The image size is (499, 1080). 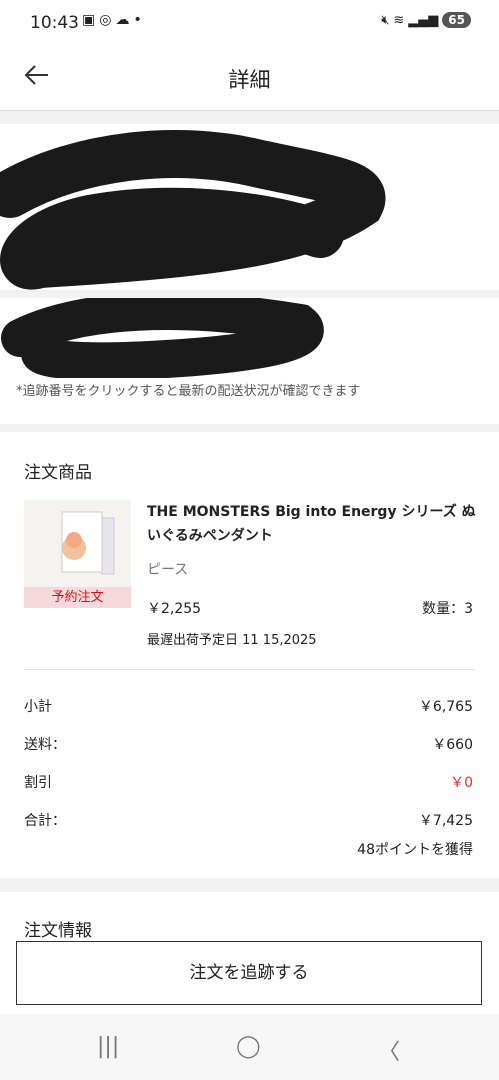 What do you see at coordinates (415, 850) in the screenshot?
I see `points-earned: 48ポイントを獲得` at bounding box center [415, 850].